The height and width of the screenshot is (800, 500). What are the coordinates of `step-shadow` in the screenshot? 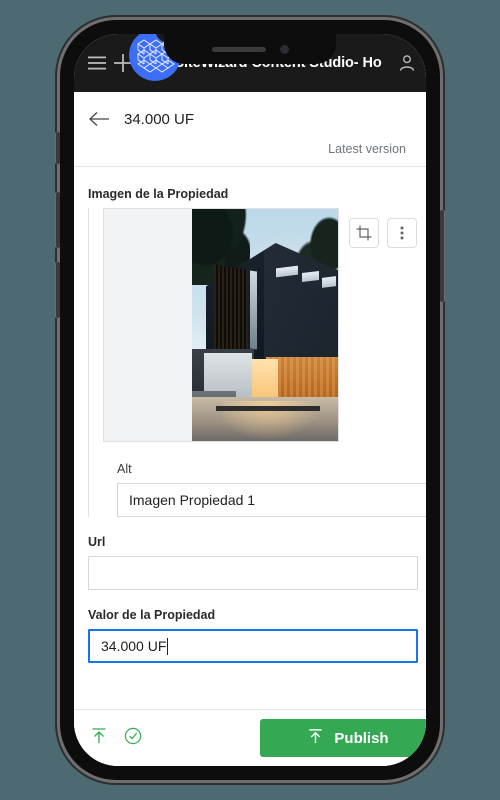 It's located at (268, 408).